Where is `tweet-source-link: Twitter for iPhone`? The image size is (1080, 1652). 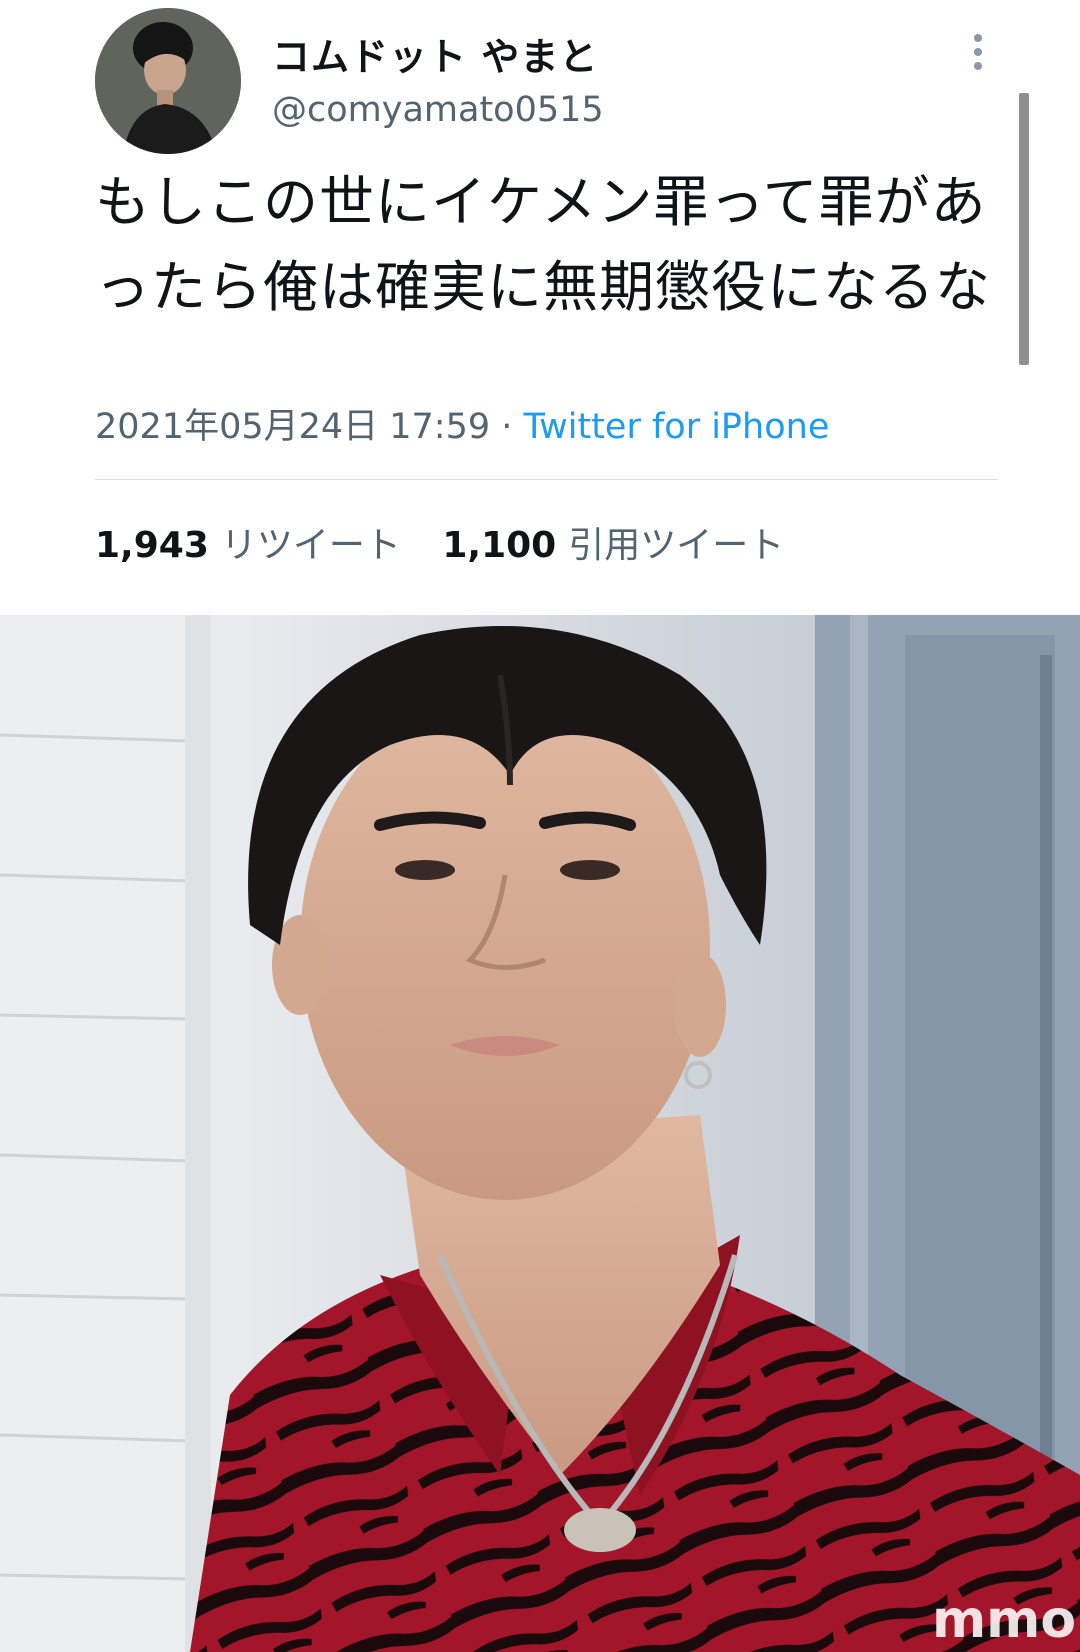
tweet-source-link: Twitter for iPhone is located at coordinates (677, 427).